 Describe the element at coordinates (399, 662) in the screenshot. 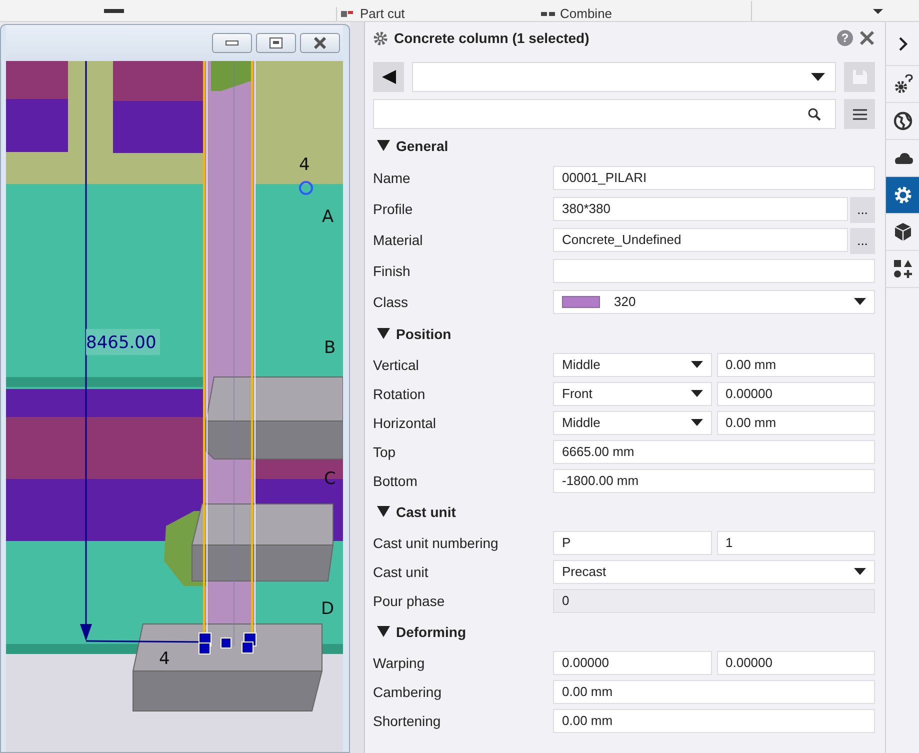

I see `field-label: Warping` at that location.